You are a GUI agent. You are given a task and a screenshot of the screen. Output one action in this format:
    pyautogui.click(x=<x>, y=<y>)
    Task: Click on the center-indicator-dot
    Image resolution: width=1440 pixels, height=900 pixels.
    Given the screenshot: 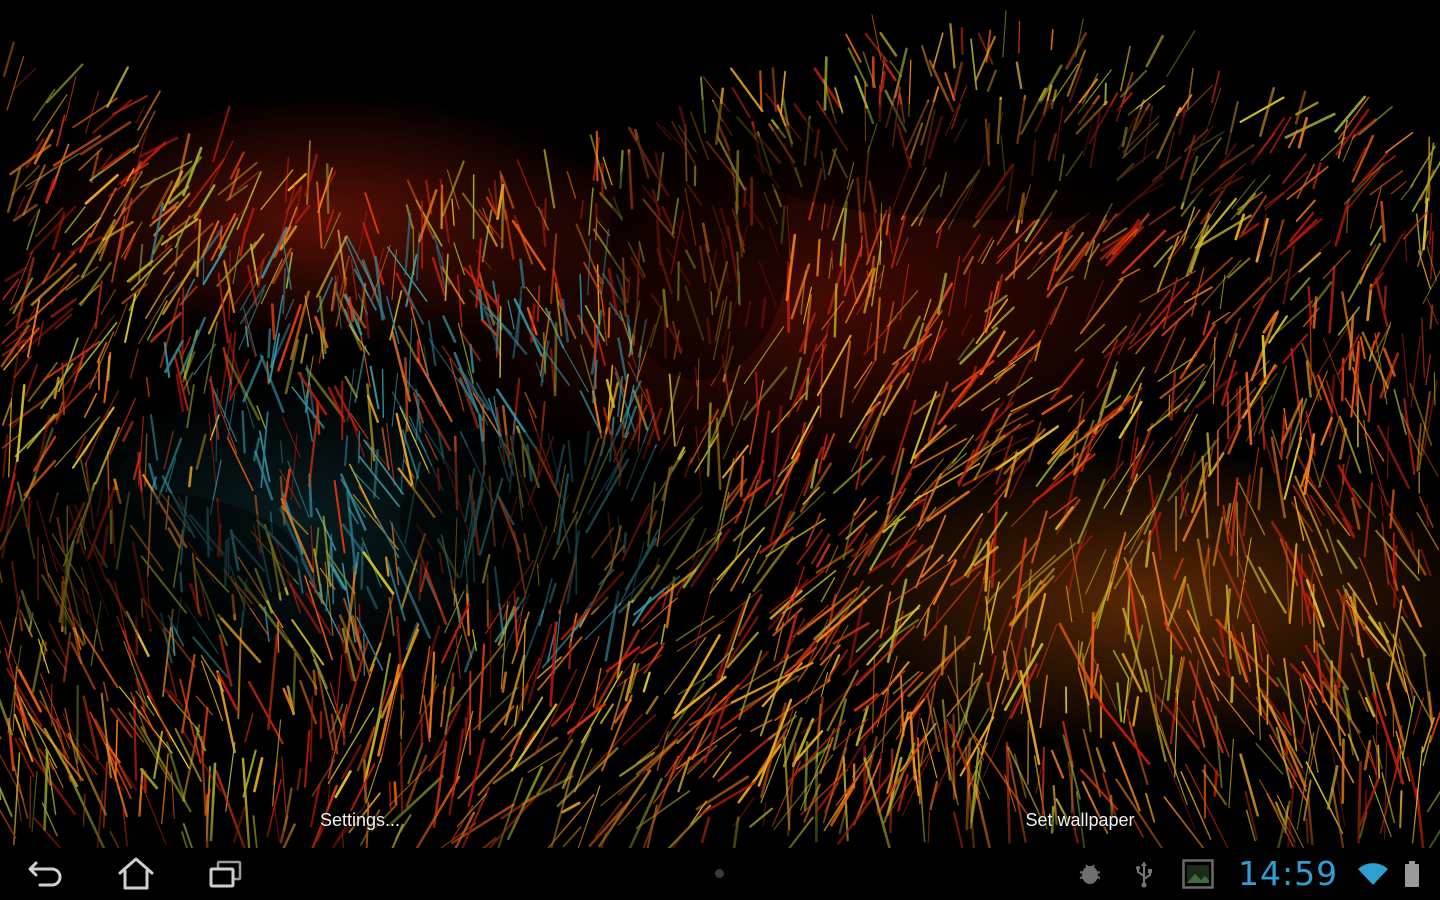 What is the action you would take?
    pyautogui.click(x=719, y=873)
    